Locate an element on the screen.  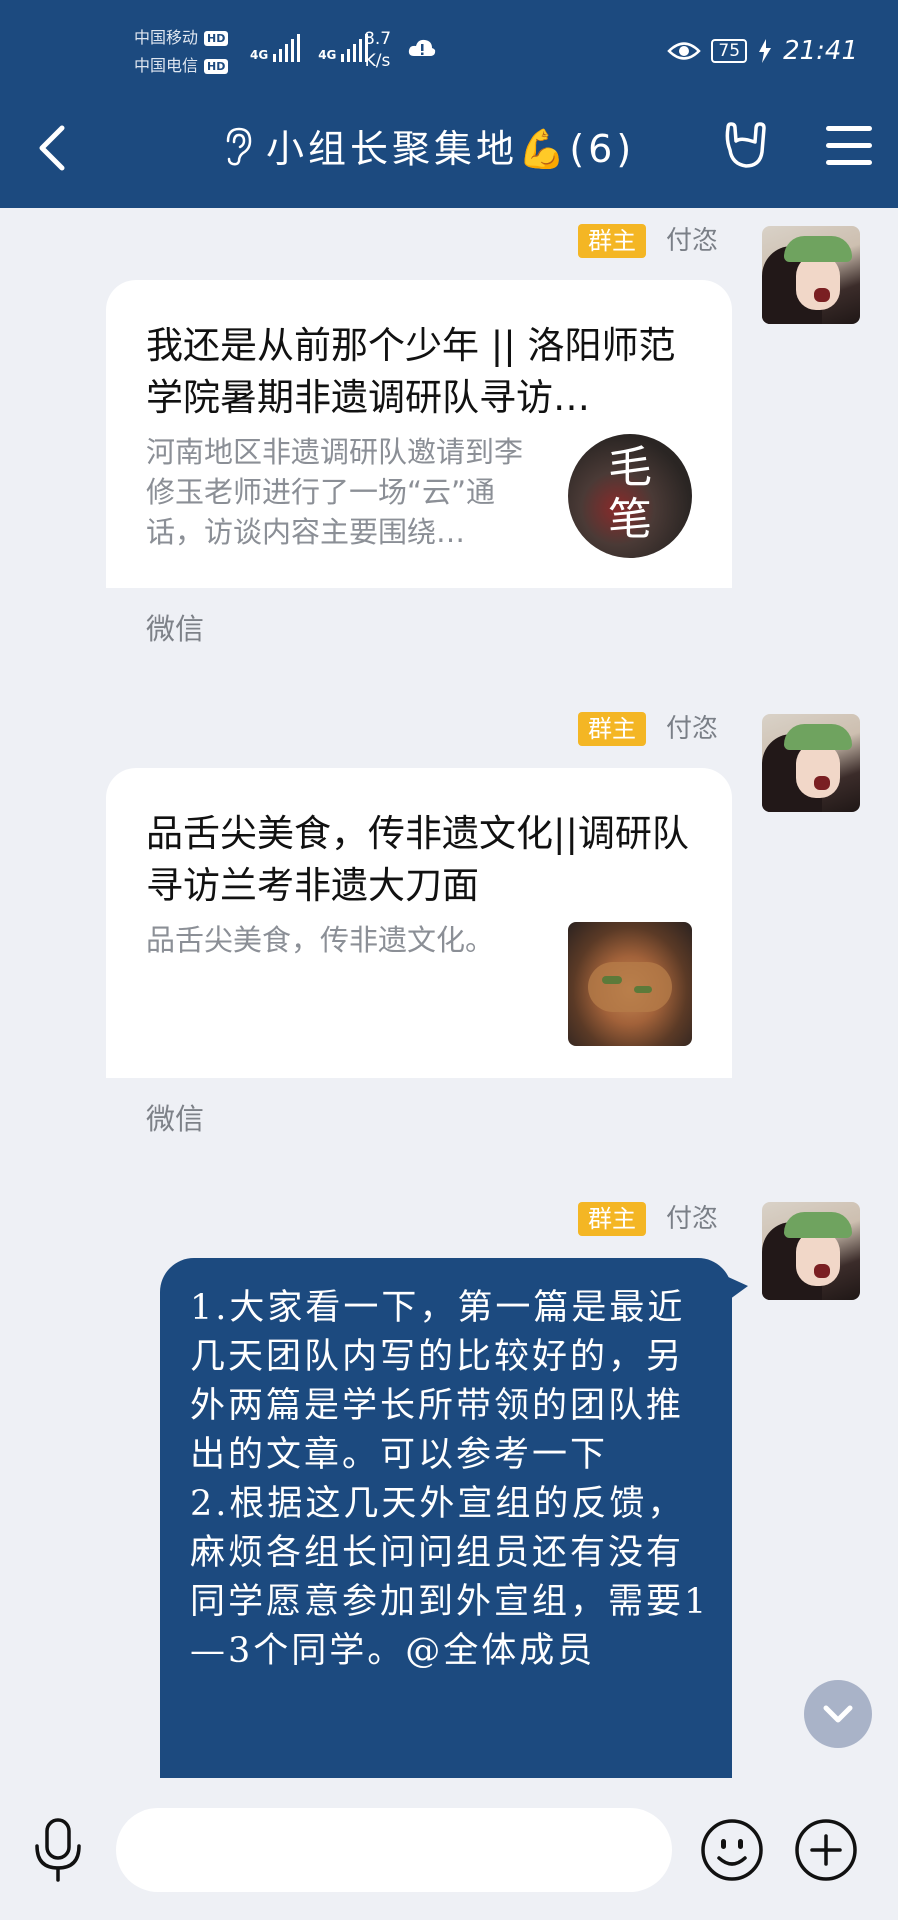
group-name: 小组长聚集地💪(6) is located at coordinates (451, 149).